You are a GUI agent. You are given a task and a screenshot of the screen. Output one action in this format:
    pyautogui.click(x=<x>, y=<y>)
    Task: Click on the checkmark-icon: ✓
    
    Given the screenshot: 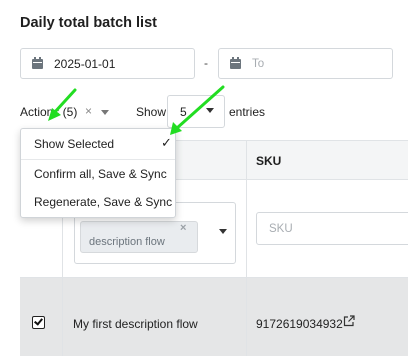 What is the action you would take?
    pyautogui.click(x=166, y=142)
    